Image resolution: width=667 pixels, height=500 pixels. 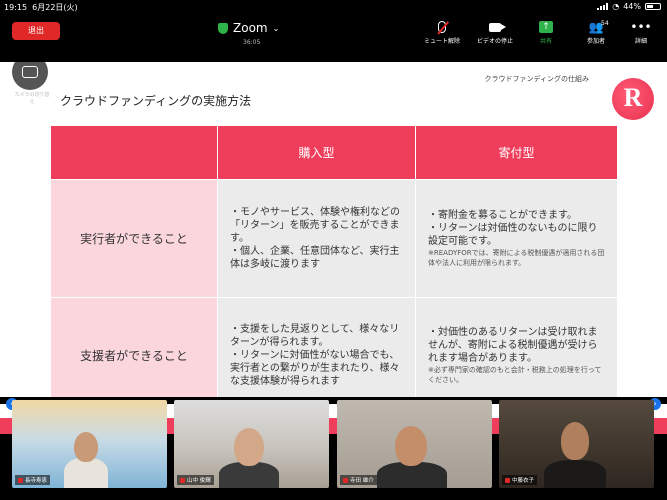 I want to click on status-time-date: 19:15 6月22日(火), so click(x=41, y=7).